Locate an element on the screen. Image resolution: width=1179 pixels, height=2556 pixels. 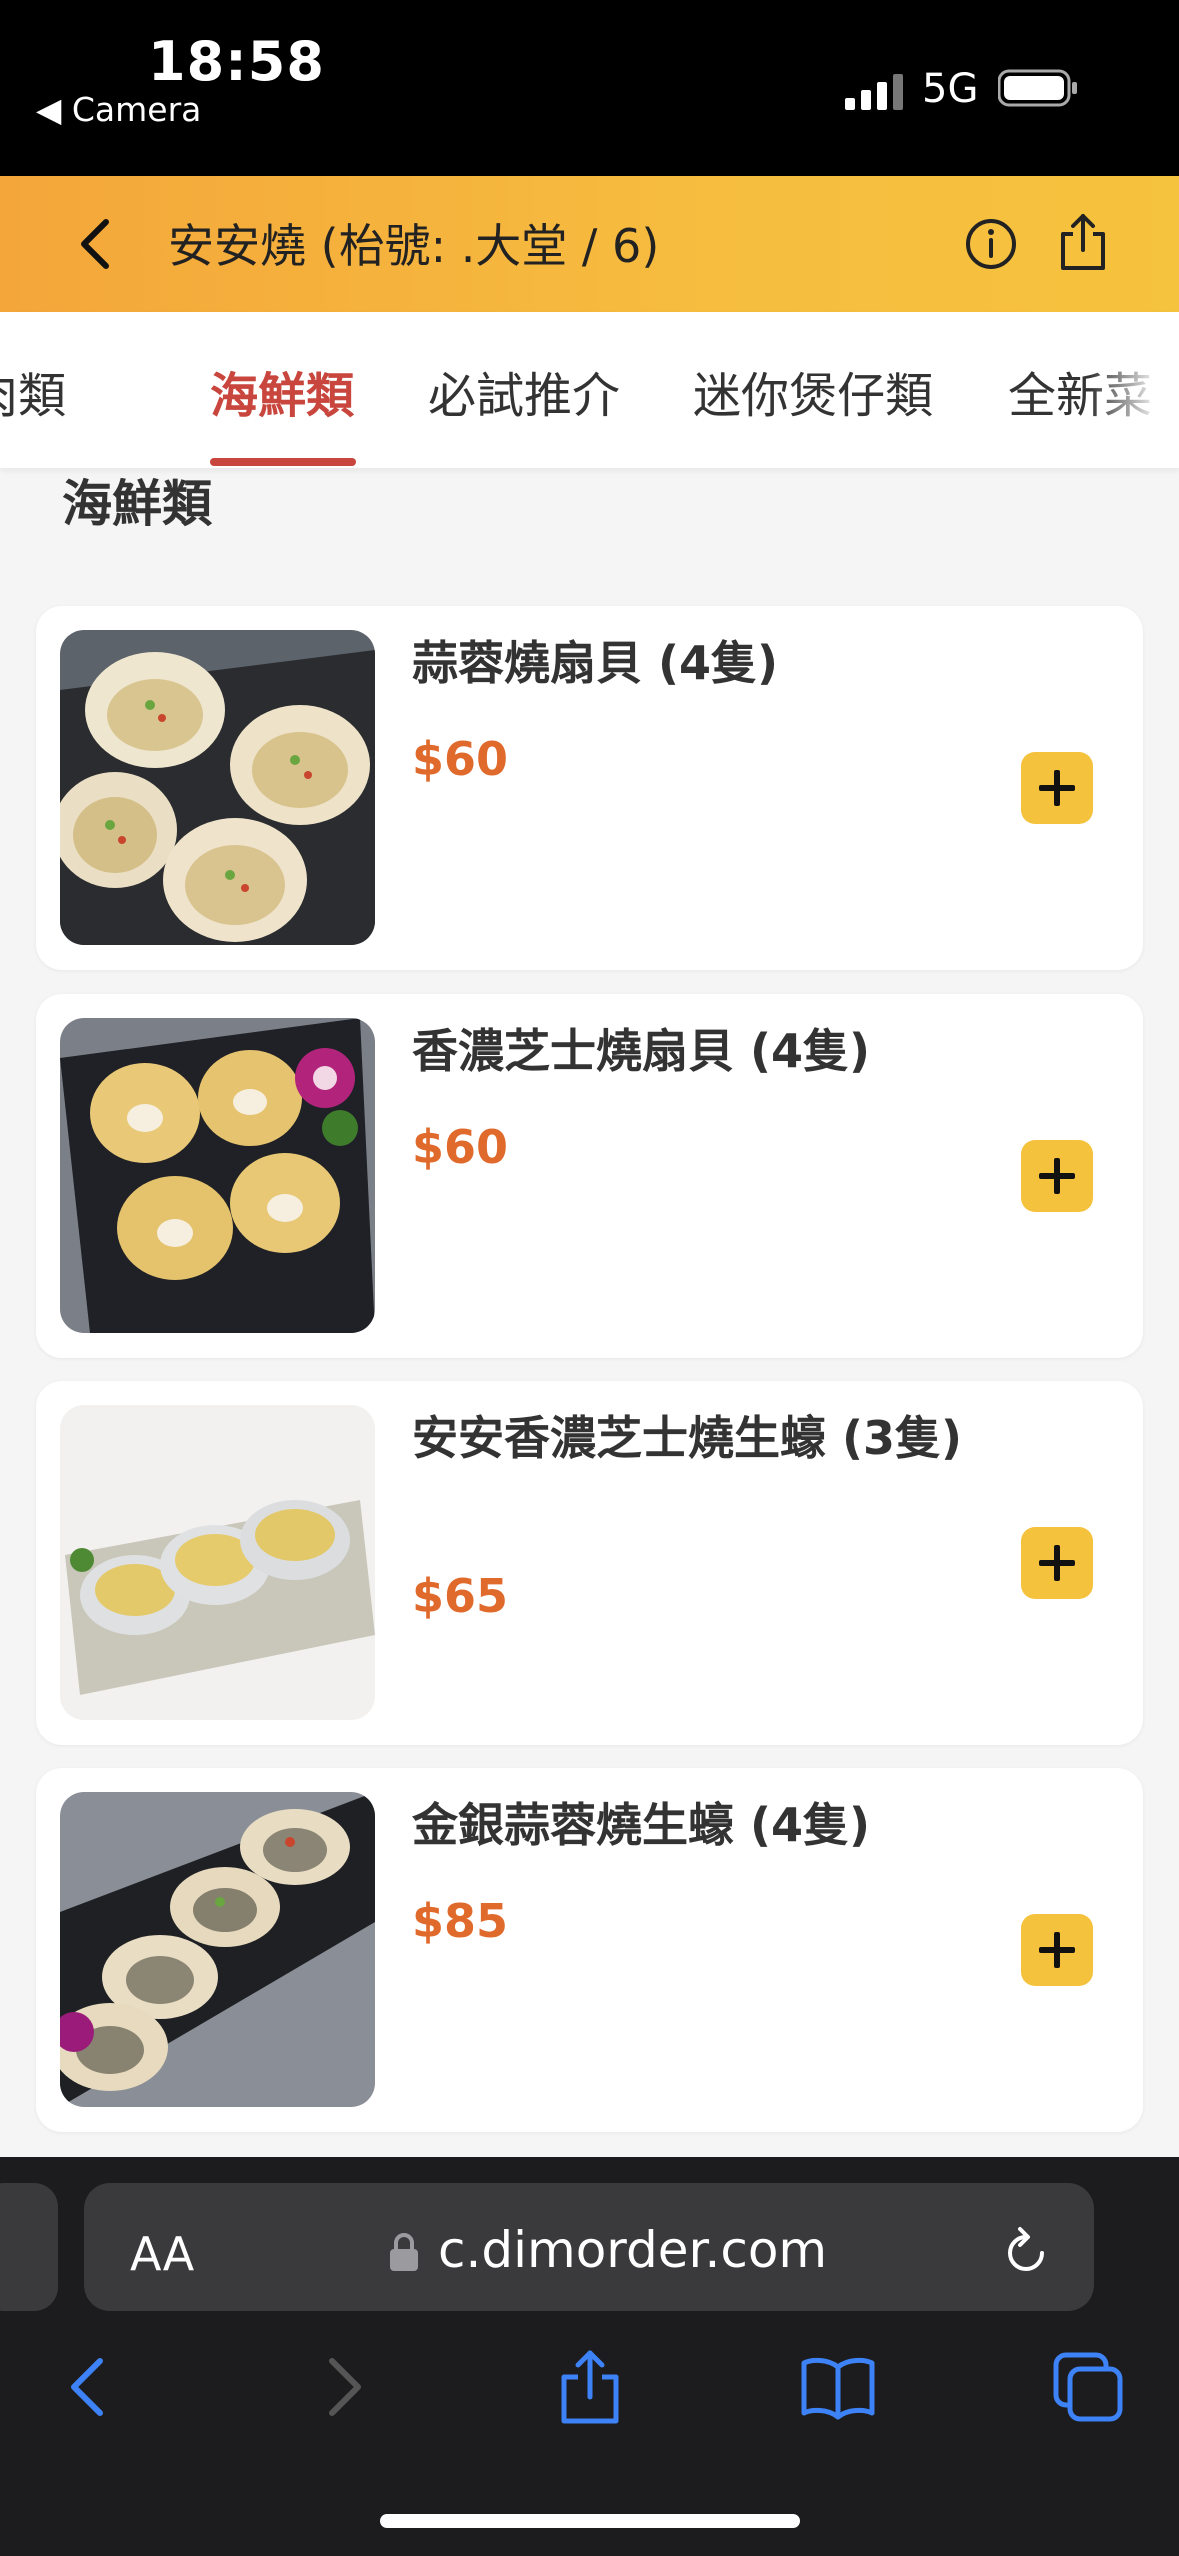
battery-icon is located at coordinates (1037, 88).